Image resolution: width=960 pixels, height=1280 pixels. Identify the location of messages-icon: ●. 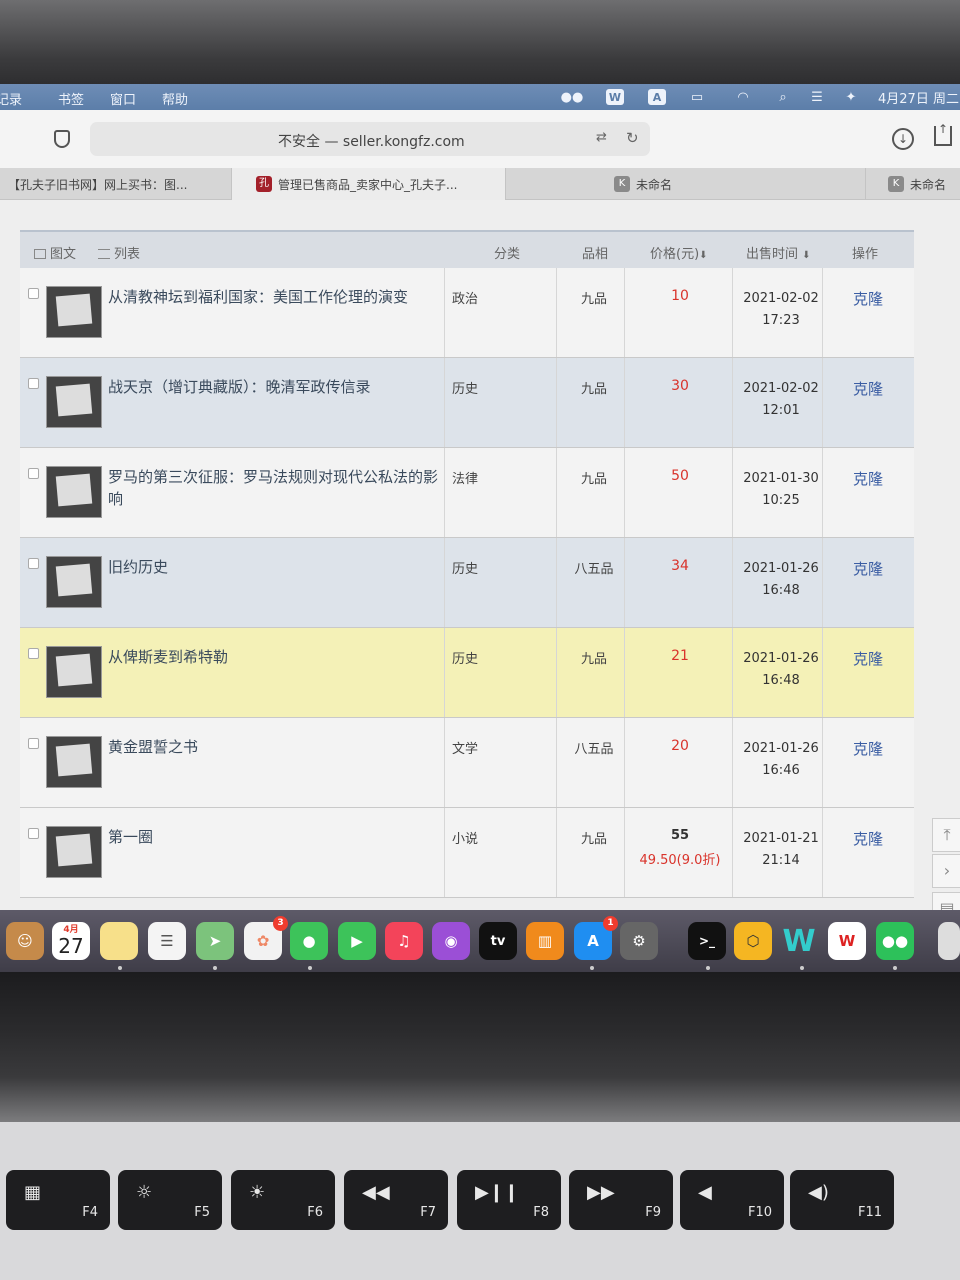
(309, 941).